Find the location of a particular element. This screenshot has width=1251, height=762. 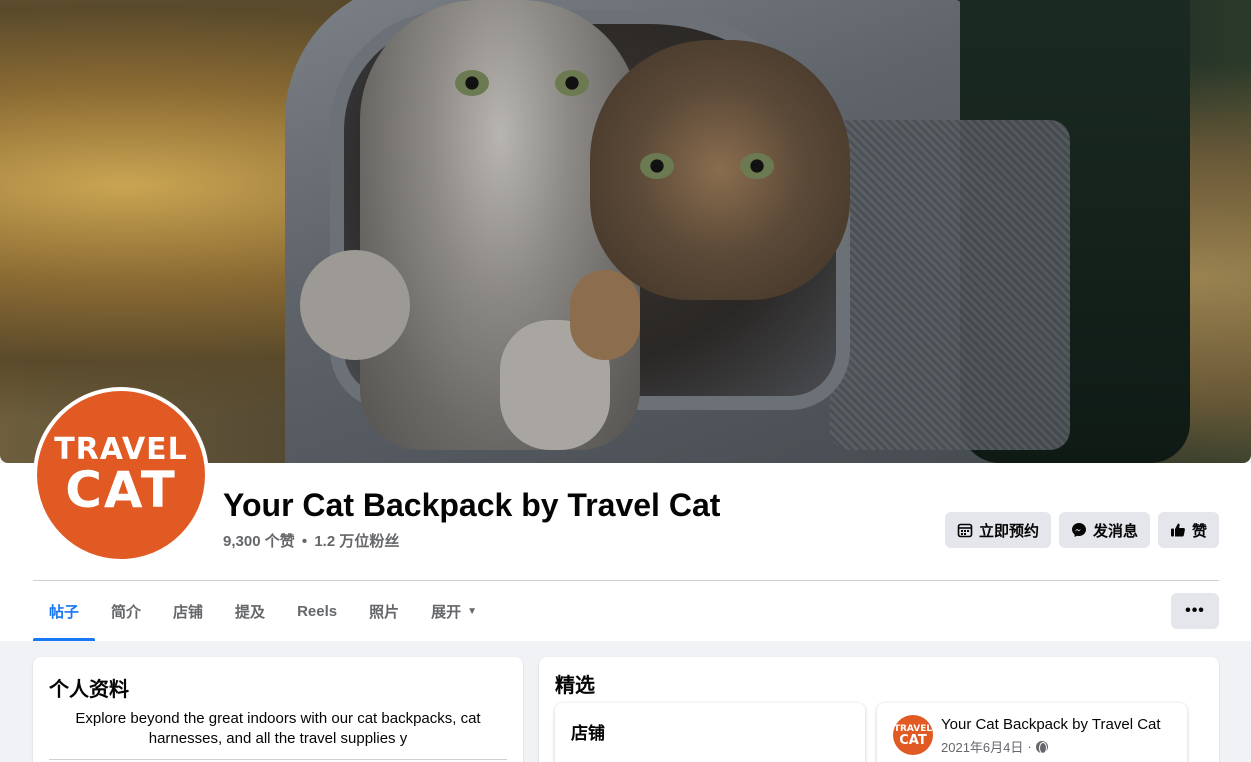

post-date: 2021年6月4日 is located at coordinates (982, 746).